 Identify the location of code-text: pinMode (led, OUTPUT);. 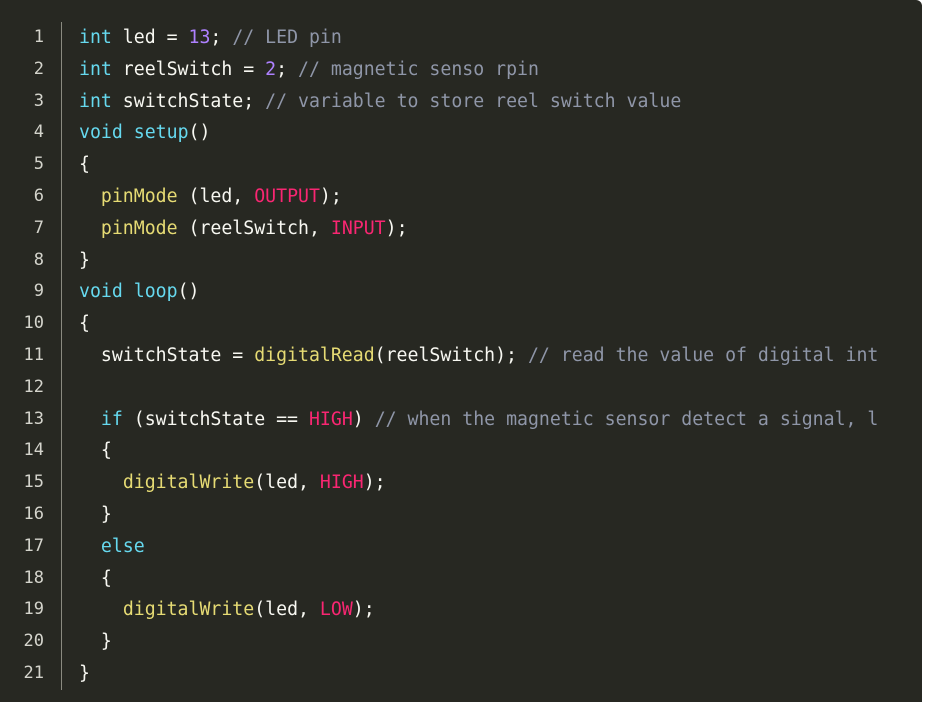
(210, 197).